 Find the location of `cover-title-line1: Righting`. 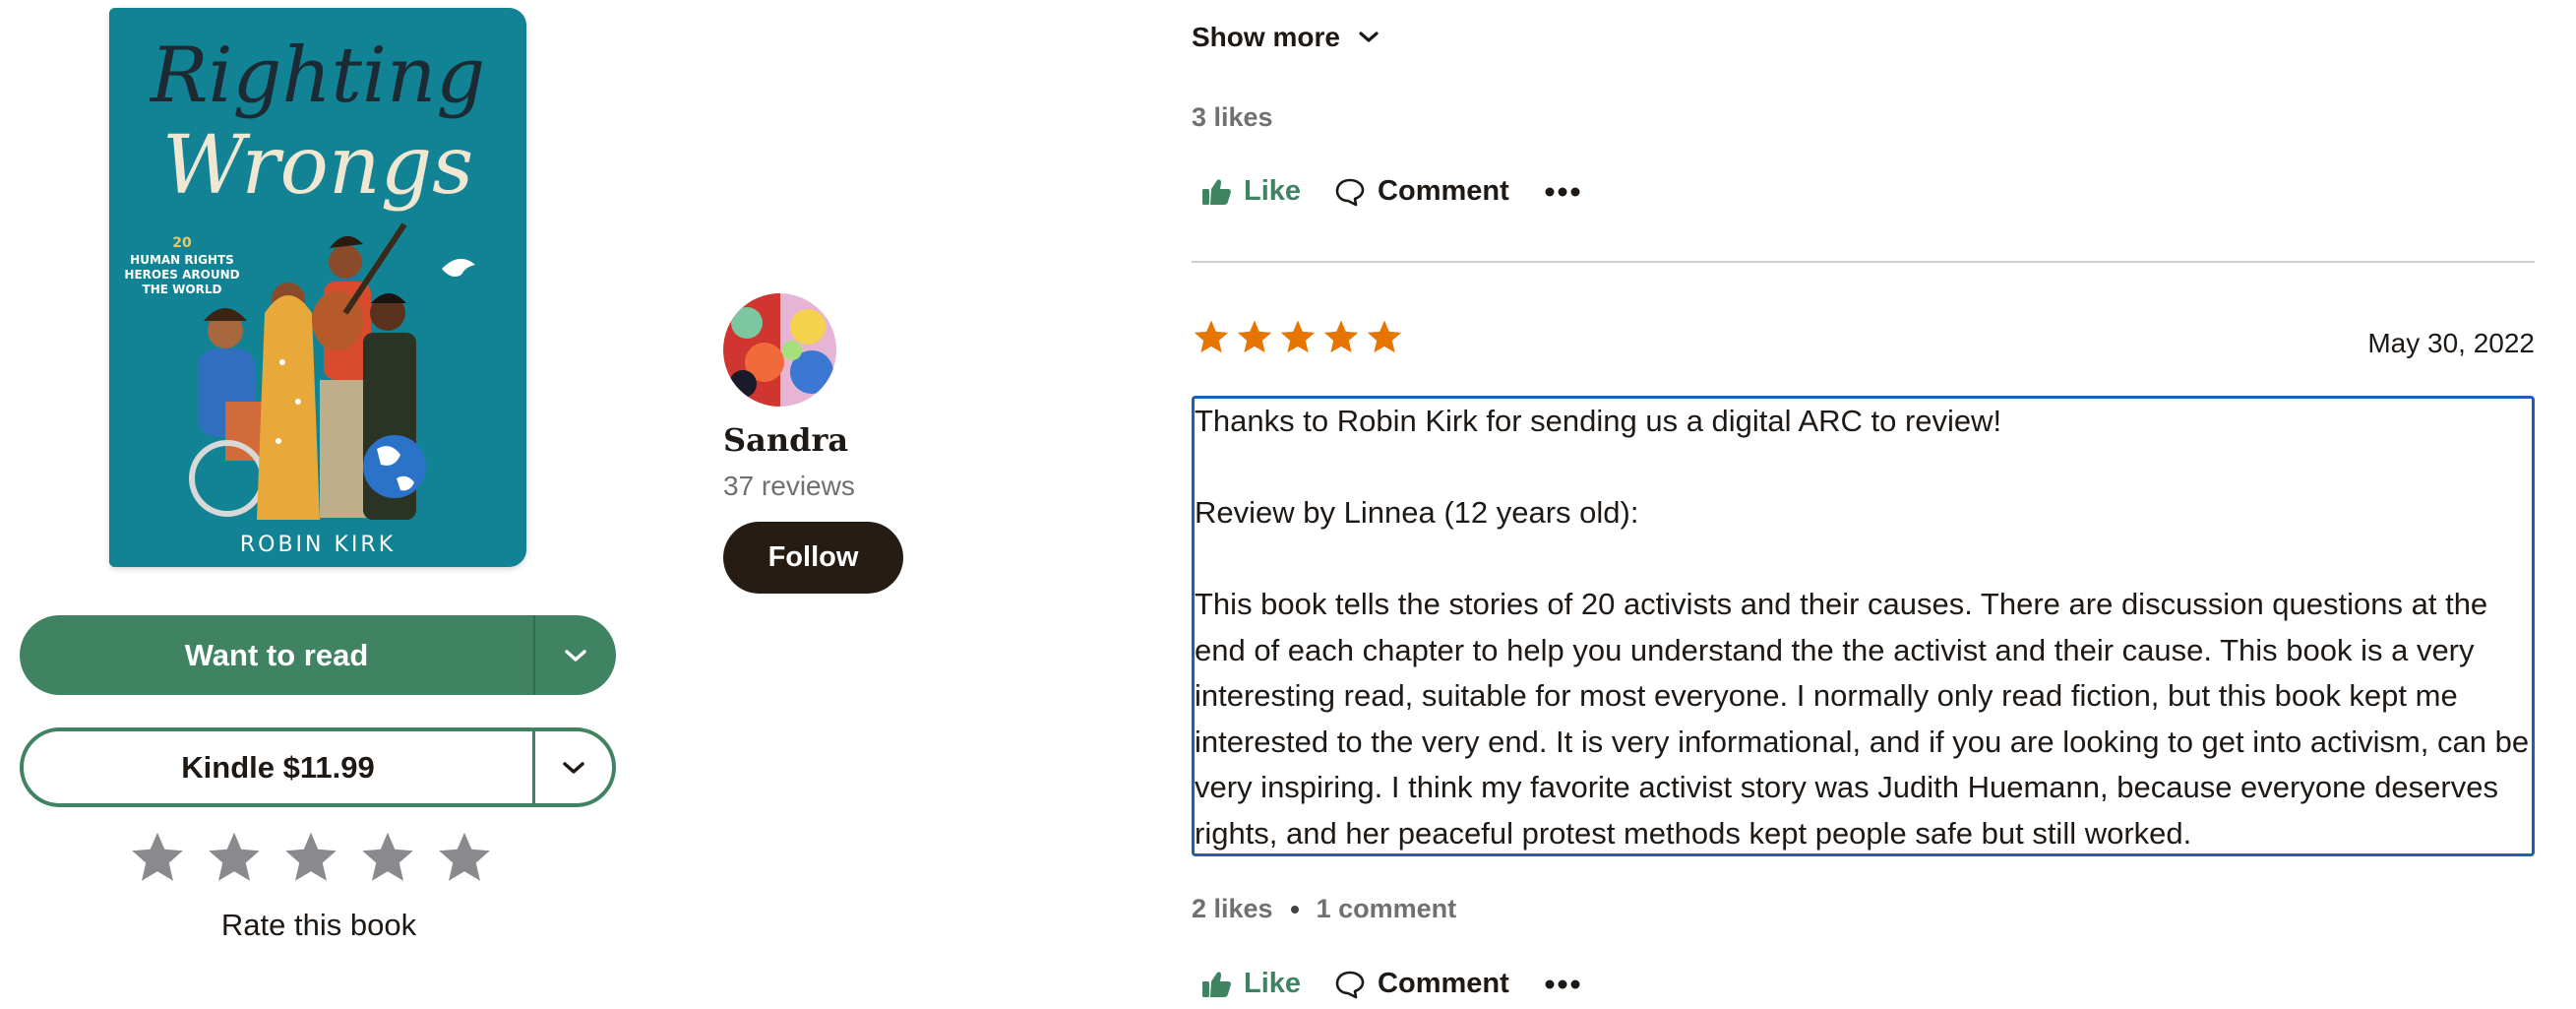

cover-title-line1: Righting is located at coordinates (317, 76).